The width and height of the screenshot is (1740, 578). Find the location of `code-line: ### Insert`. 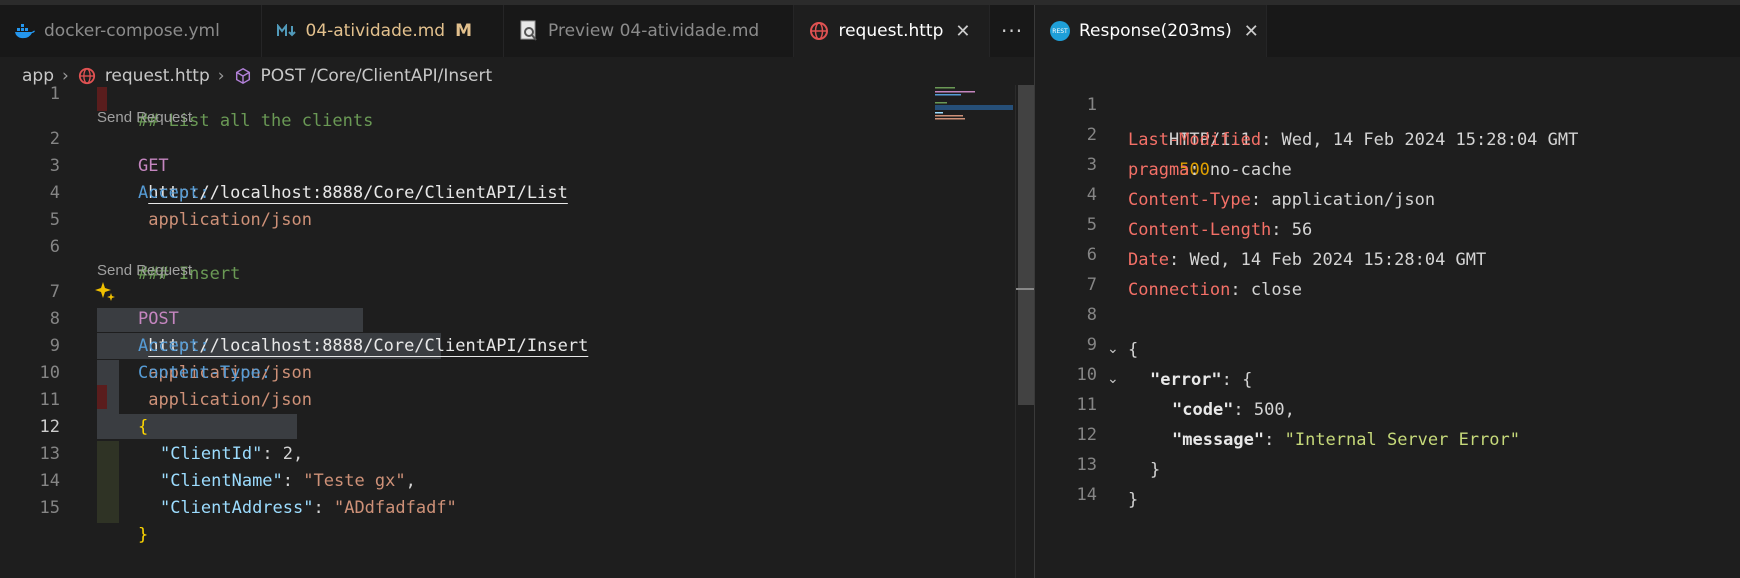

code-line: ### Insert is located at coordinates (168, 259).